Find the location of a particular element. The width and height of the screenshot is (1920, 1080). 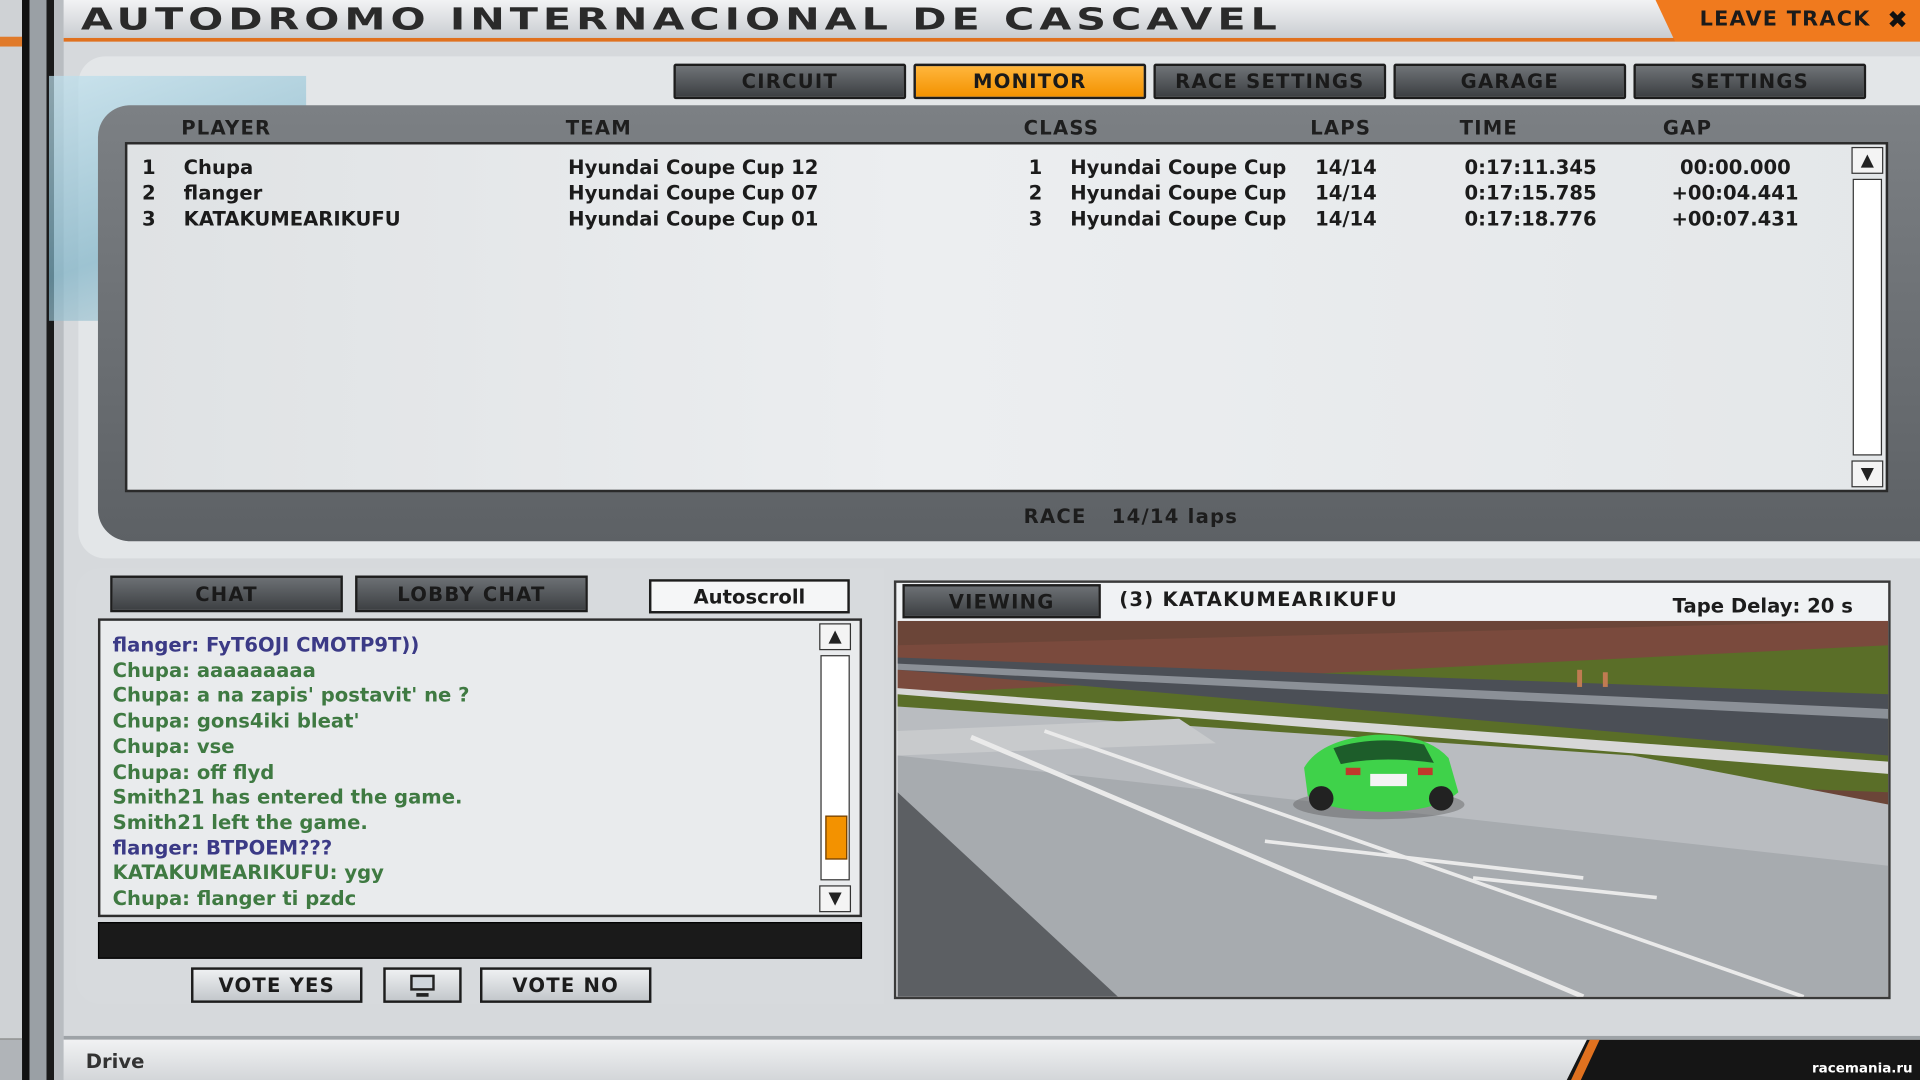

autoscroll-toggle: Autoscroll is located at coordinates (749, 596).